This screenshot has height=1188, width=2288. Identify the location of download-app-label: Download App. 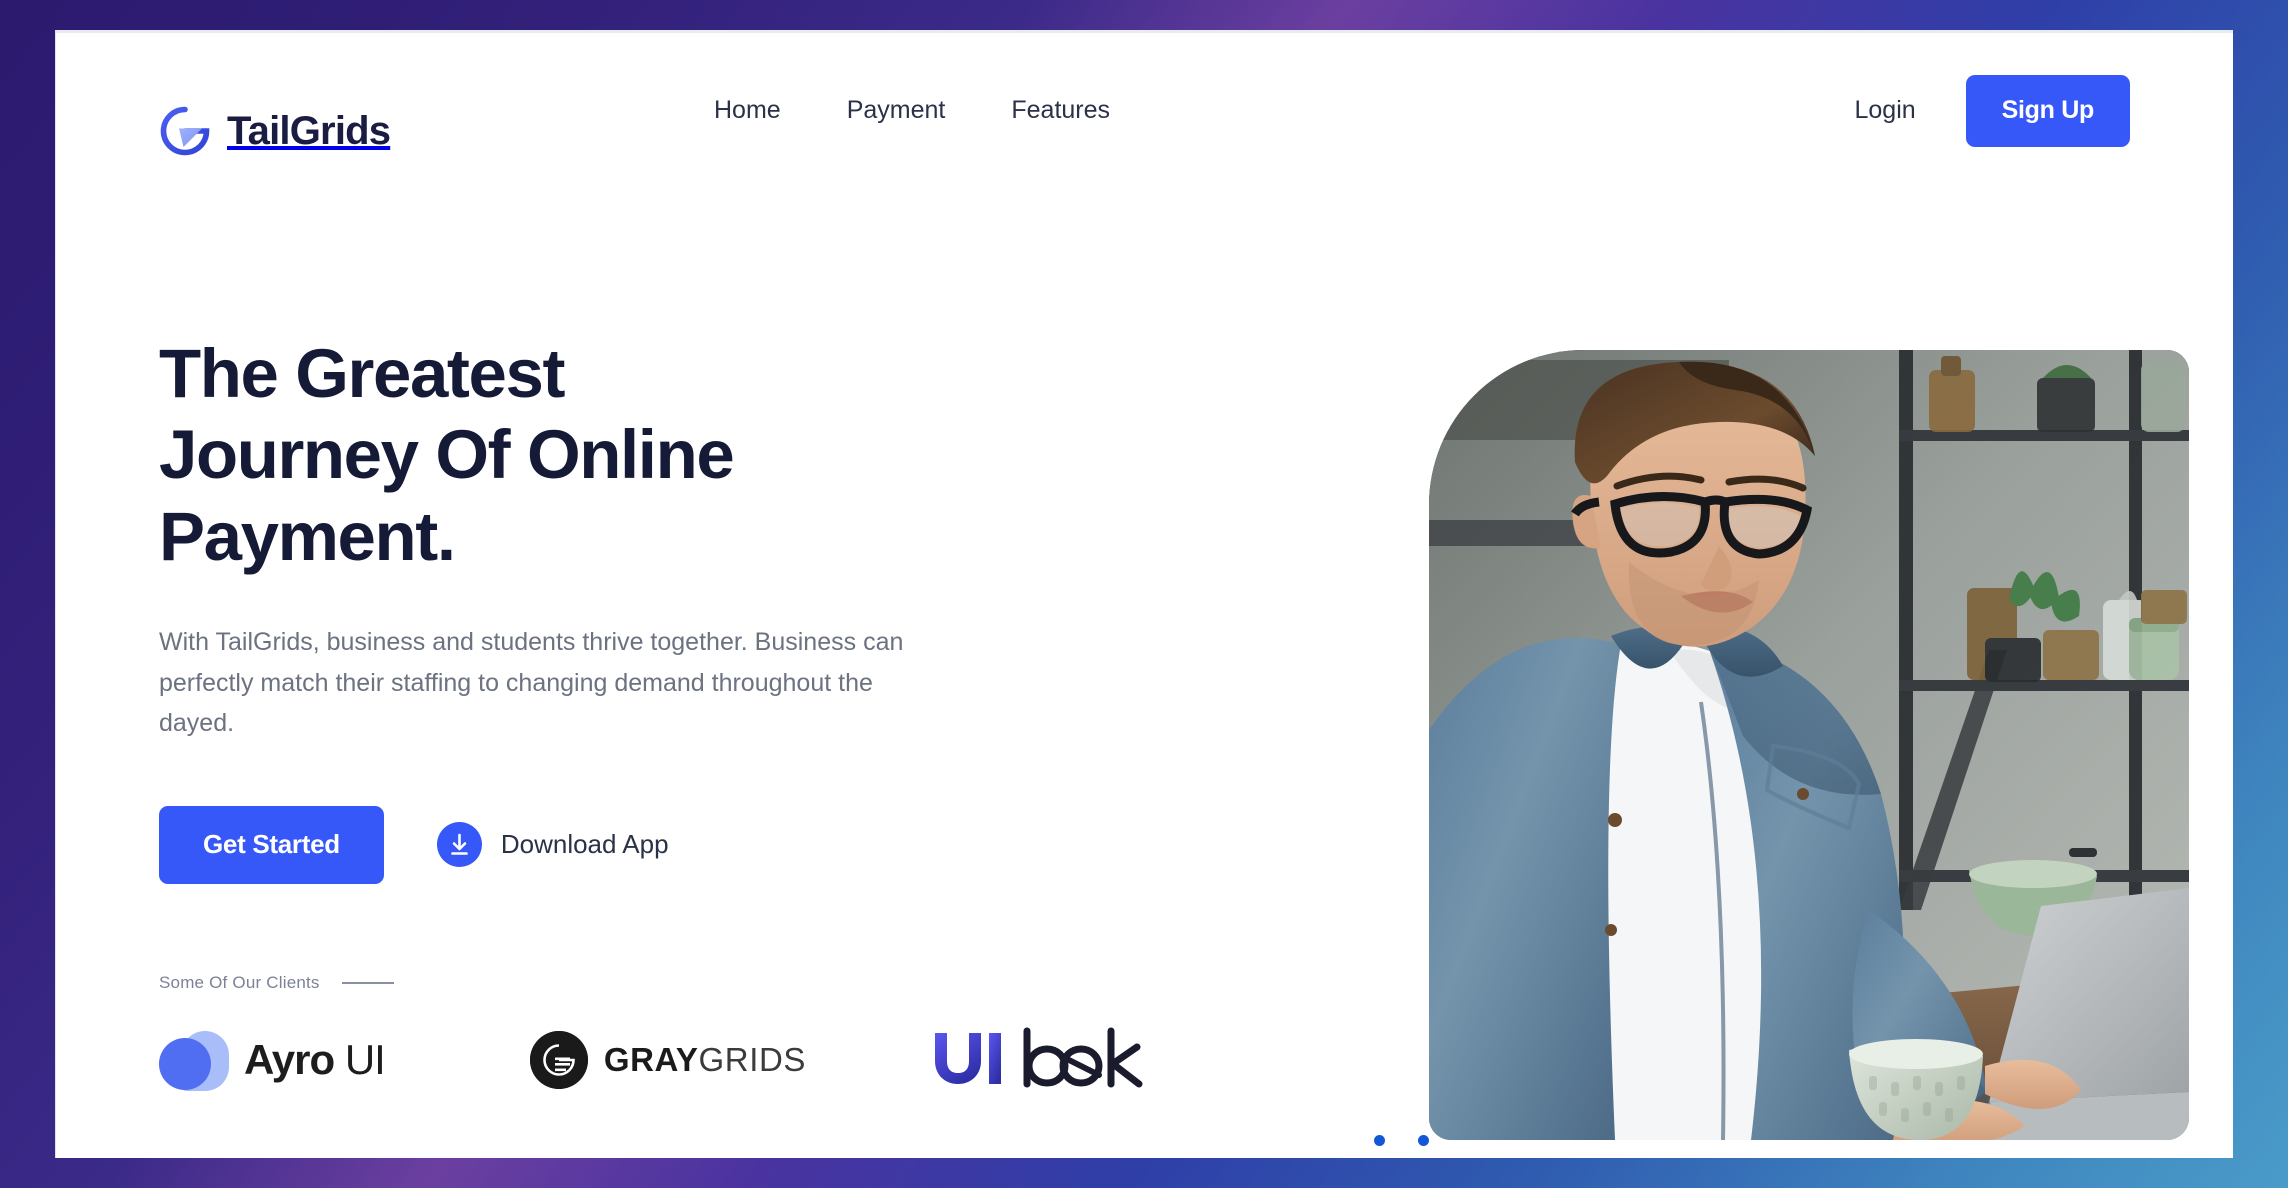
(584, 844).